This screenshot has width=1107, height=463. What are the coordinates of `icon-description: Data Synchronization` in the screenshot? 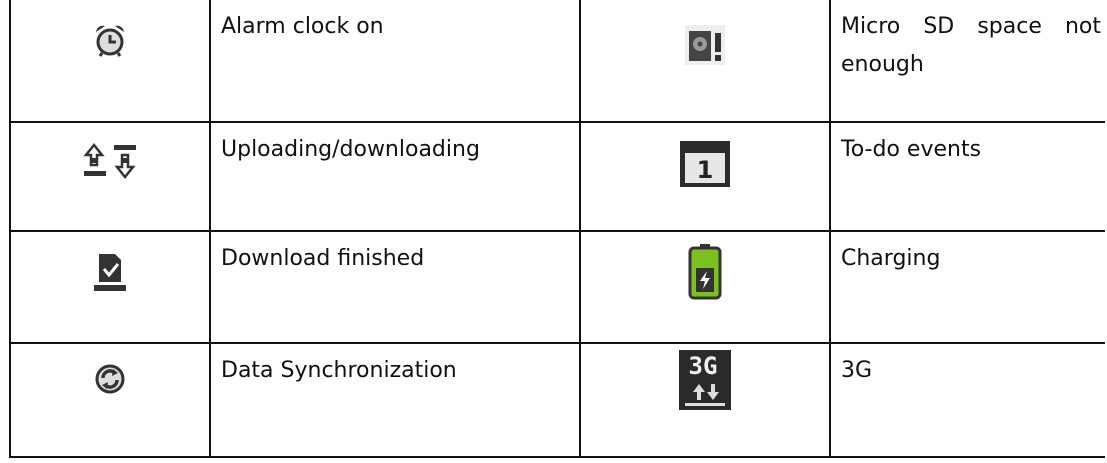 It's located at (339, 370).